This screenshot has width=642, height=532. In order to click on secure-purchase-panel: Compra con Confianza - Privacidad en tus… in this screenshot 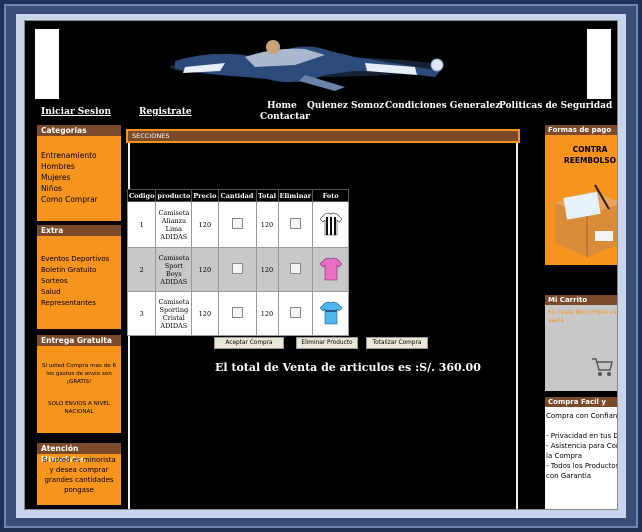, I will do `click(581, 458)`.